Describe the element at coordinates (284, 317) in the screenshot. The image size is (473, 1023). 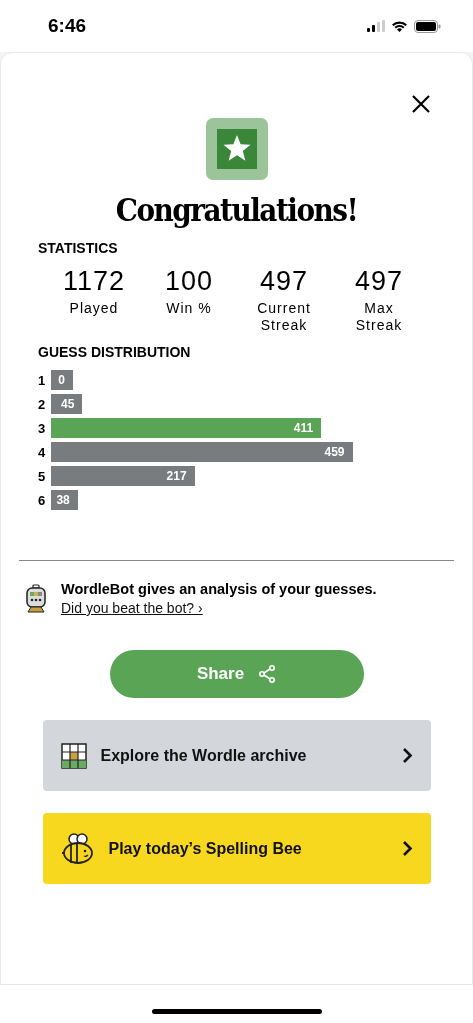
I see `stat-label: Current Streak` at that location.